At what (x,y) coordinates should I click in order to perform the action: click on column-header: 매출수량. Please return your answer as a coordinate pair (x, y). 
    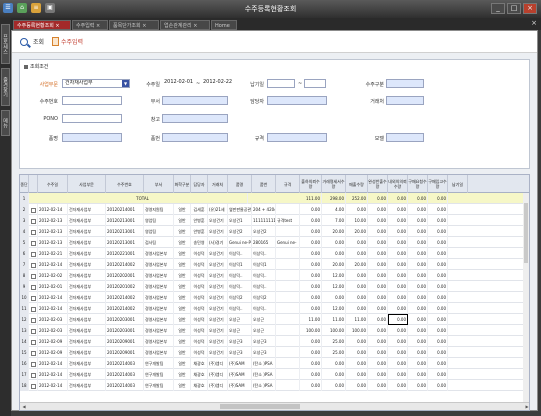
    Looking at the image, I should click on (357, 184).